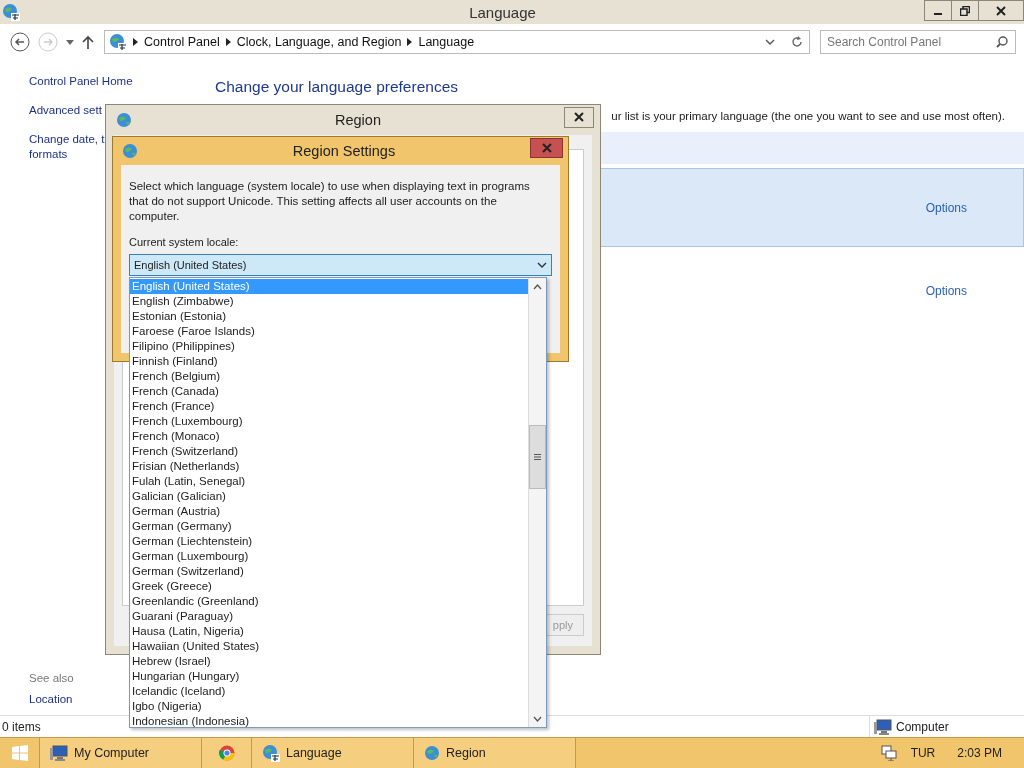 The image size is (1024, 768). I want to click on scroll-down-icon, so click(537, 718).